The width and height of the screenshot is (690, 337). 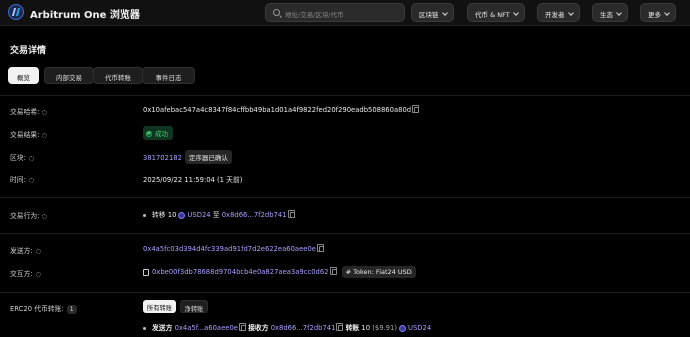 I want to click on transfer-token-link: USD24, so click(x=419, y=328).